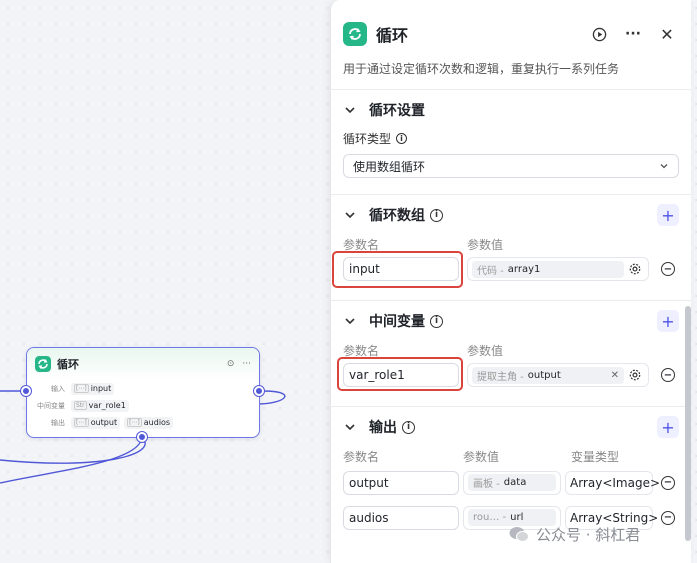 The image size is (697, 563). I want to click on output-row: output 画板 - data Array<Image> −, so click(511, 482).